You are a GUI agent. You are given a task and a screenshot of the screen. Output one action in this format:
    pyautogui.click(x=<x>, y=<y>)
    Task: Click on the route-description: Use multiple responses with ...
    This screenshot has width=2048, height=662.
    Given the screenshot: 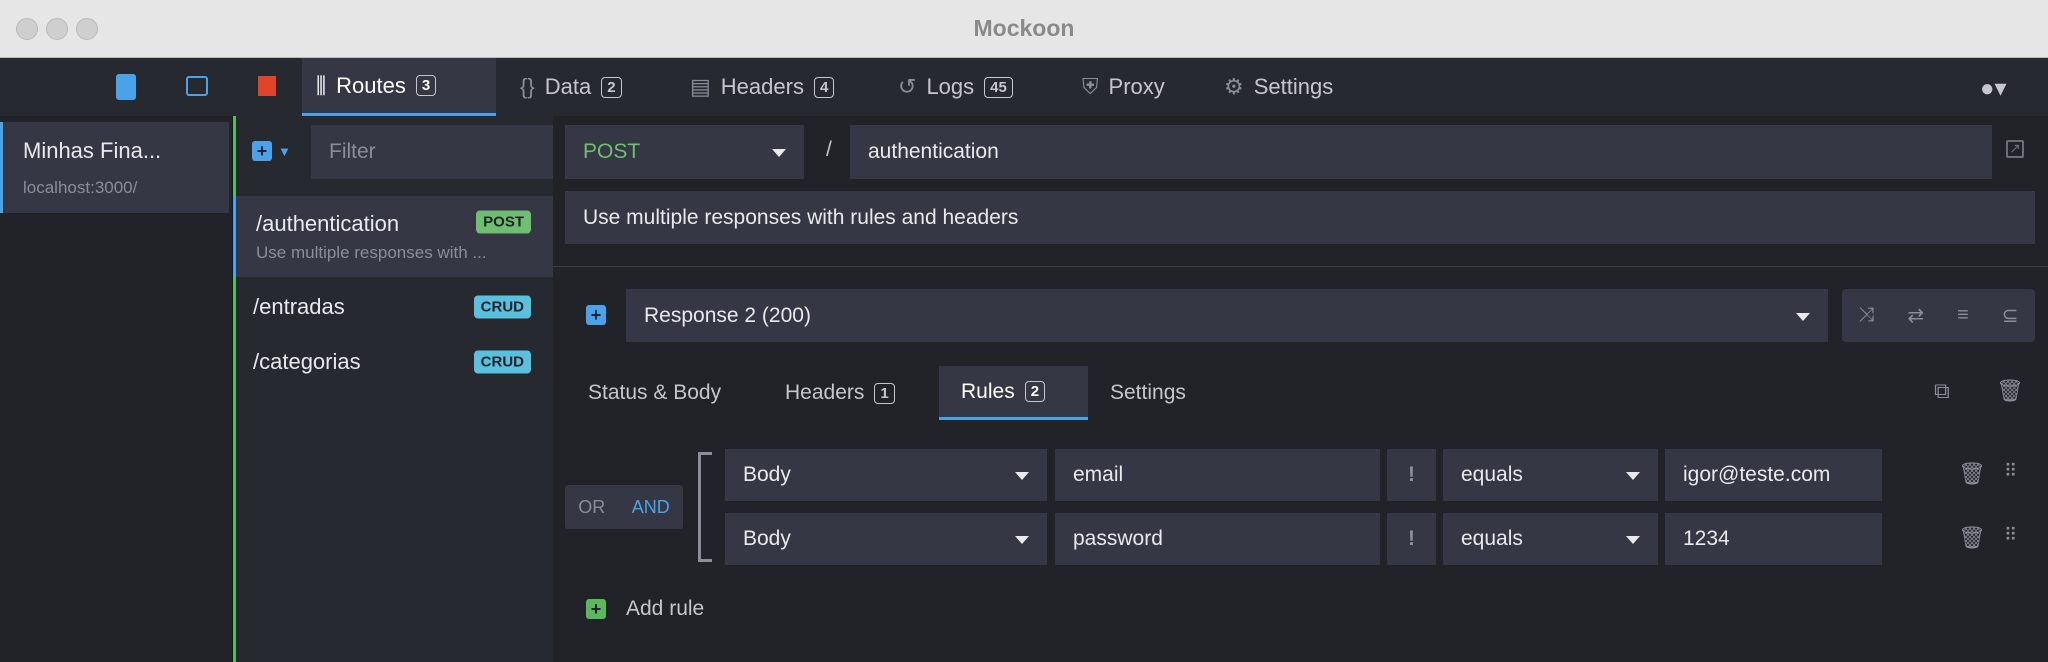 What is the action you would take?
    pyautogui.click(x=371, y=252)
    